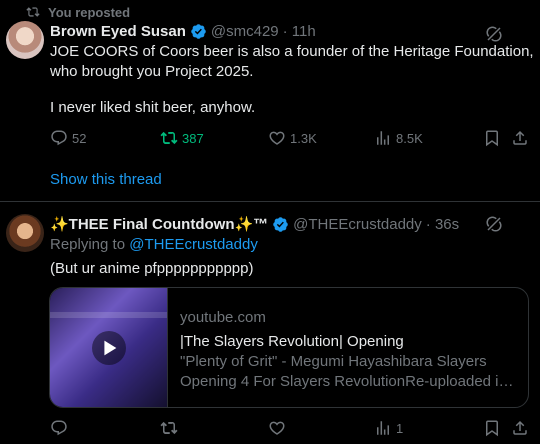 This screenshot has height=444, width=540. What do you see at coordinates (106, 179) in the screenshot?
I see `show-thread-link: Show this thread` at bounding box center [106, 179].